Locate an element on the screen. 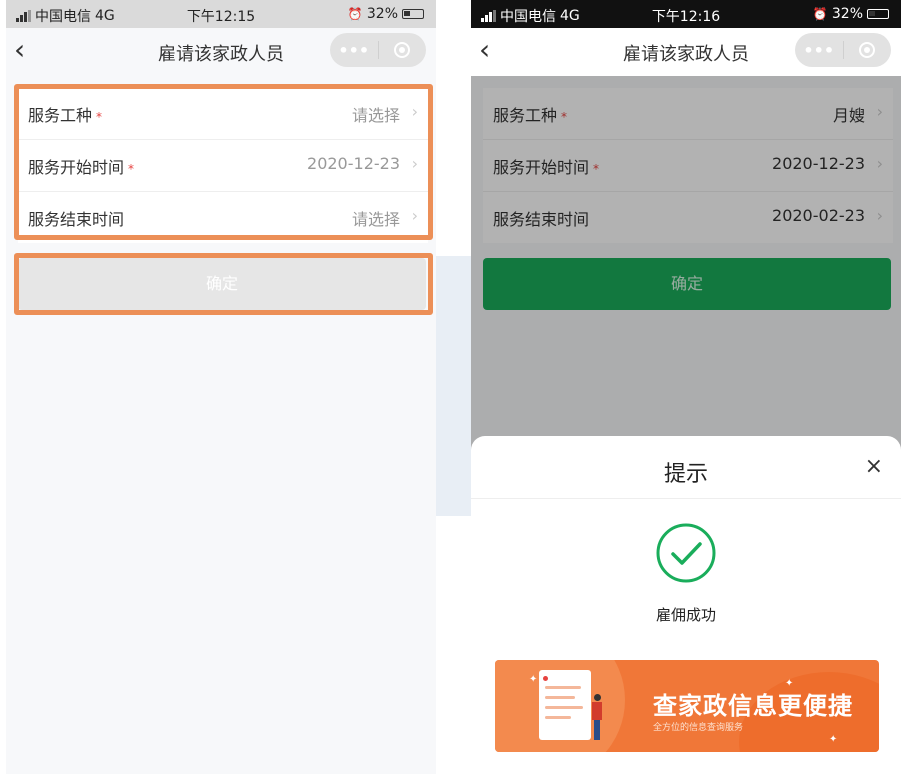 This screenshot has width=906, height=774. banner-subtitle: 全方位的信息查询服务 is located at coordinates (698, 728).